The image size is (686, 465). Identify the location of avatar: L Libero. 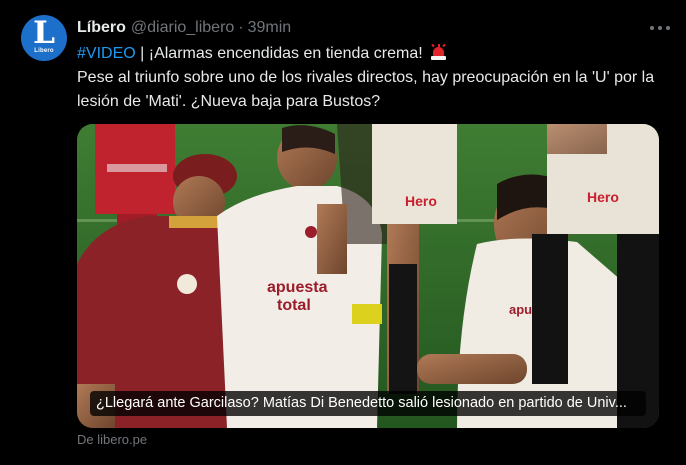
(44, 38).